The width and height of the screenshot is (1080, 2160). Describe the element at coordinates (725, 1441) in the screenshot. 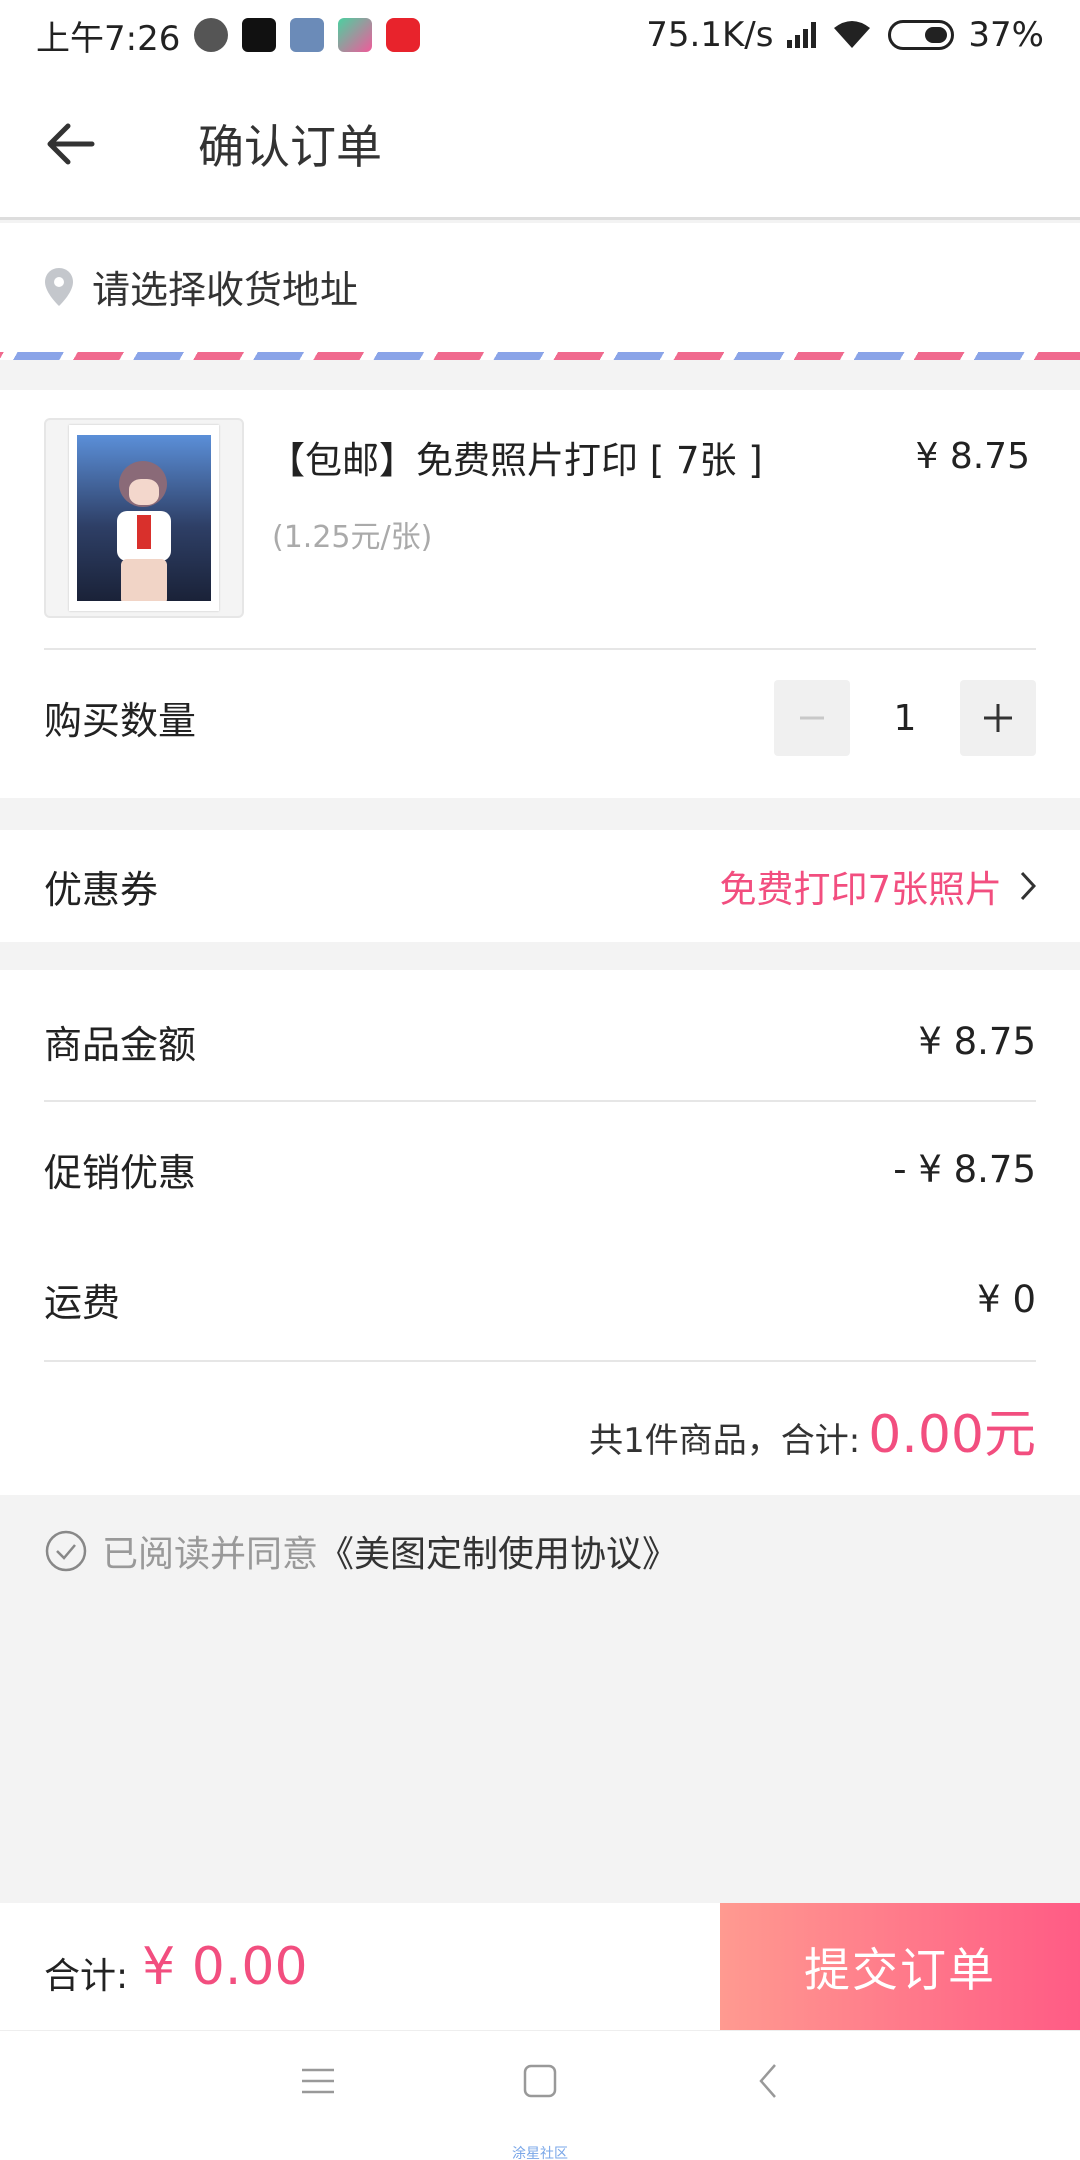

I see `total-label: 共1件商品，合计:` at that location.